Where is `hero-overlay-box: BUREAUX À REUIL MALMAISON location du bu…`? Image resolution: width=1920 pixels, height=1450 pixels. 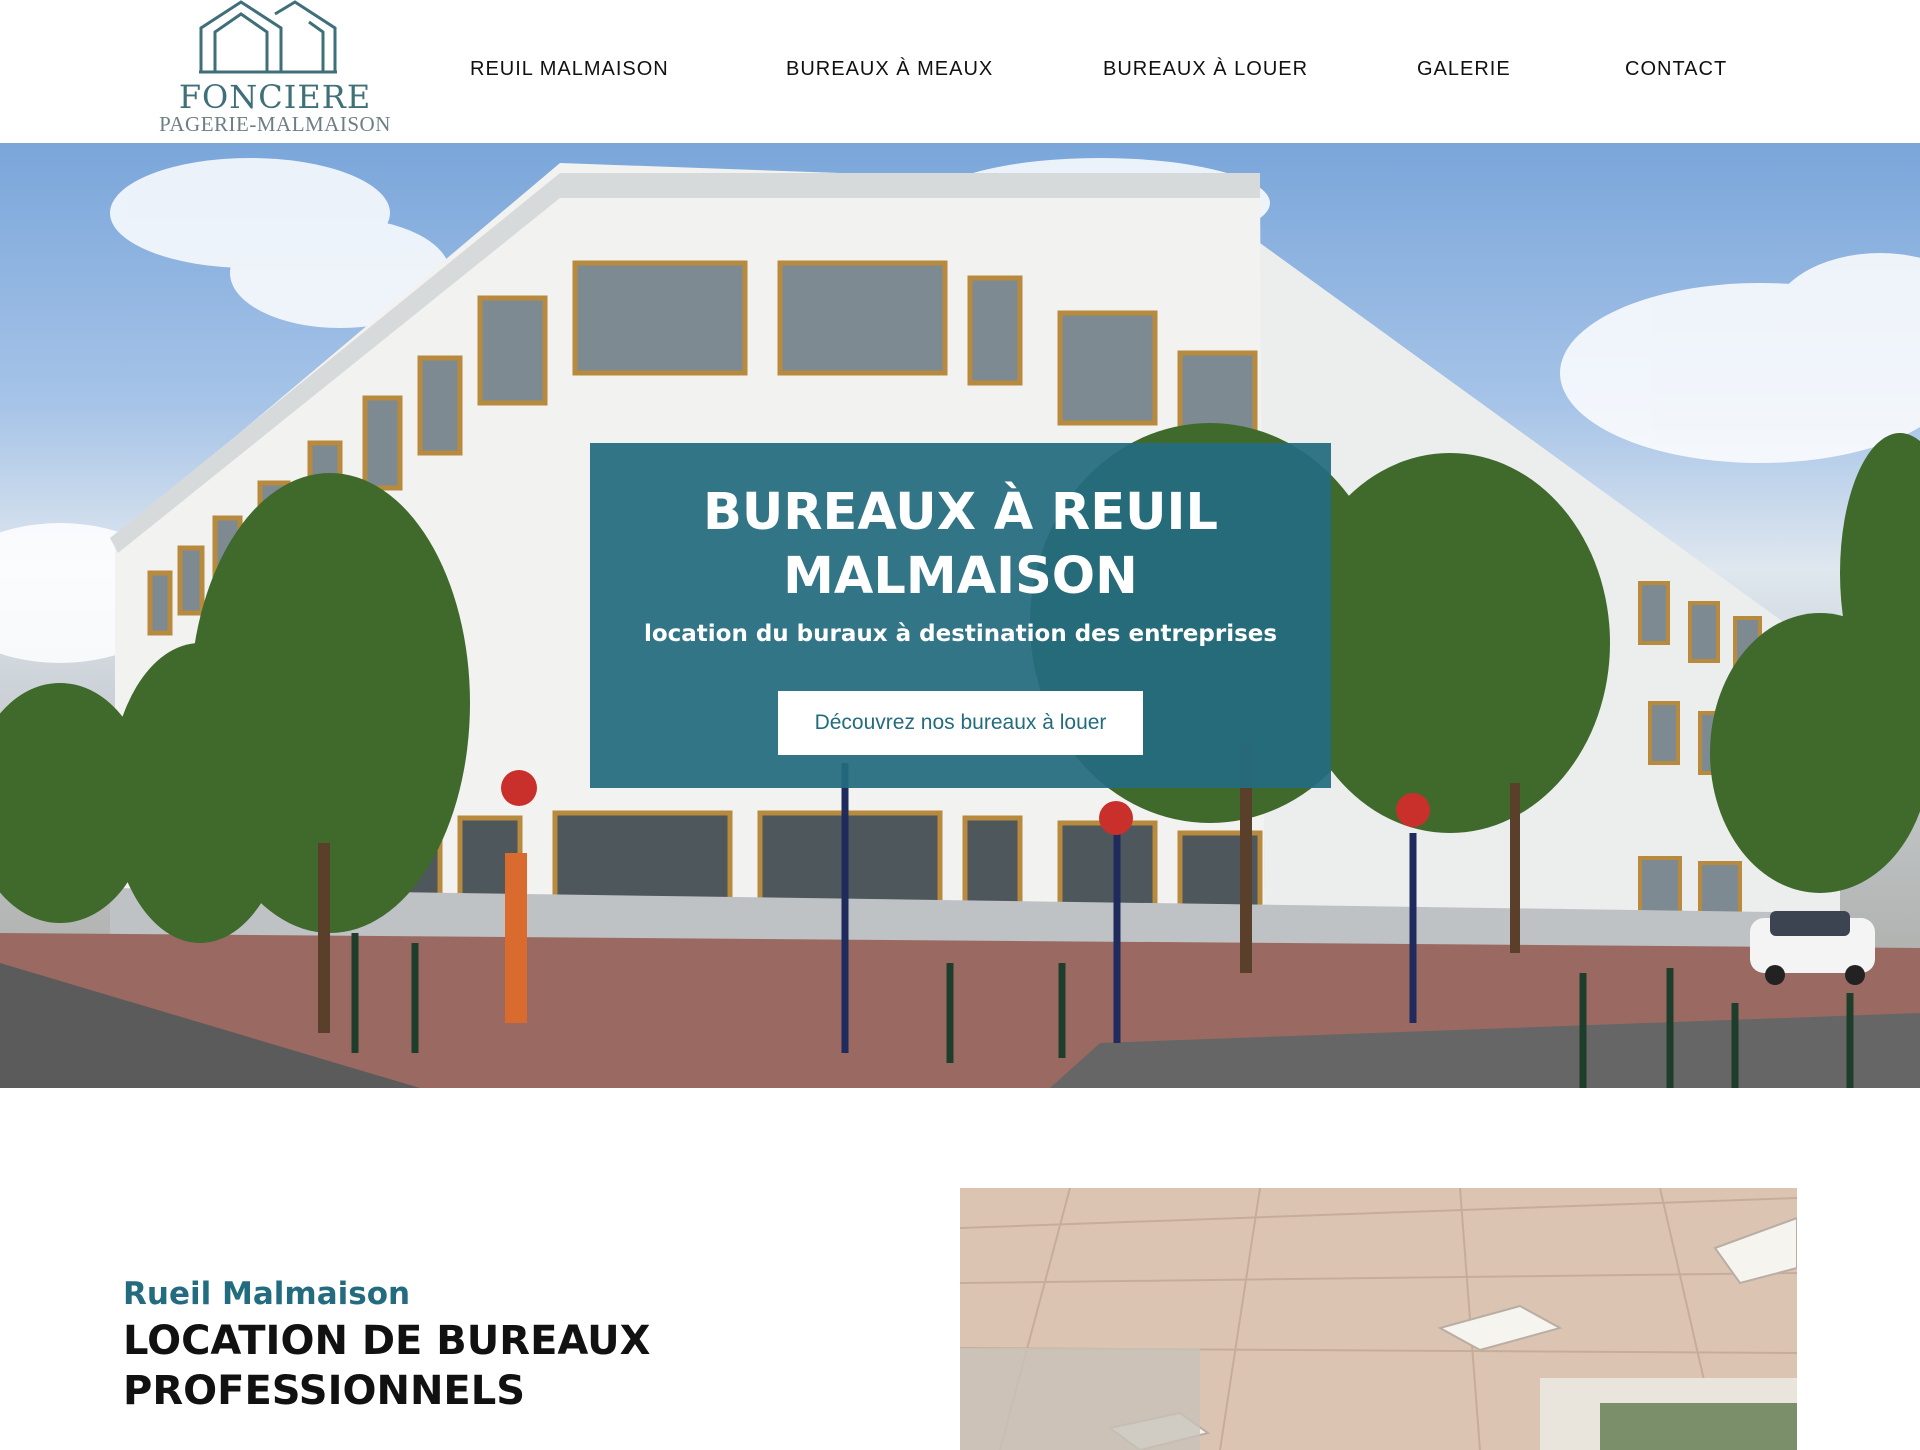 hero-overlay-box: BUREAUX À REUIL MALMAISON location du bu… is located at coordinates (960, 615).